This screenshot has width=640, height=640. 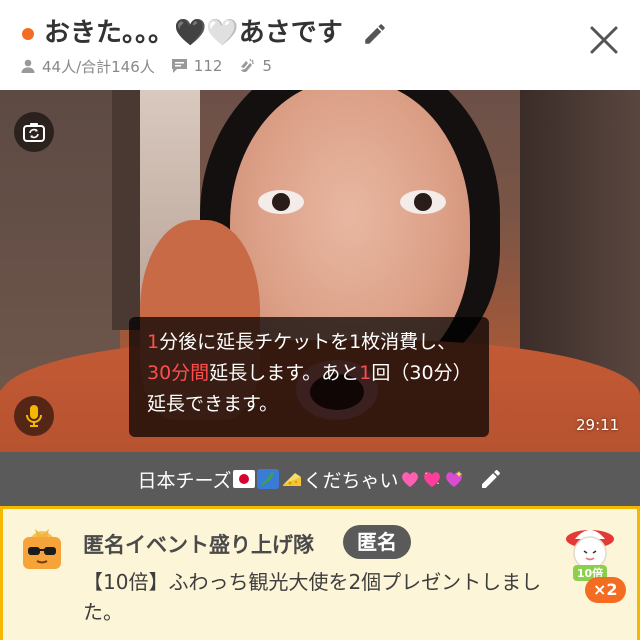 I want to click on comment-count: 112, so click(x=197, y=66).